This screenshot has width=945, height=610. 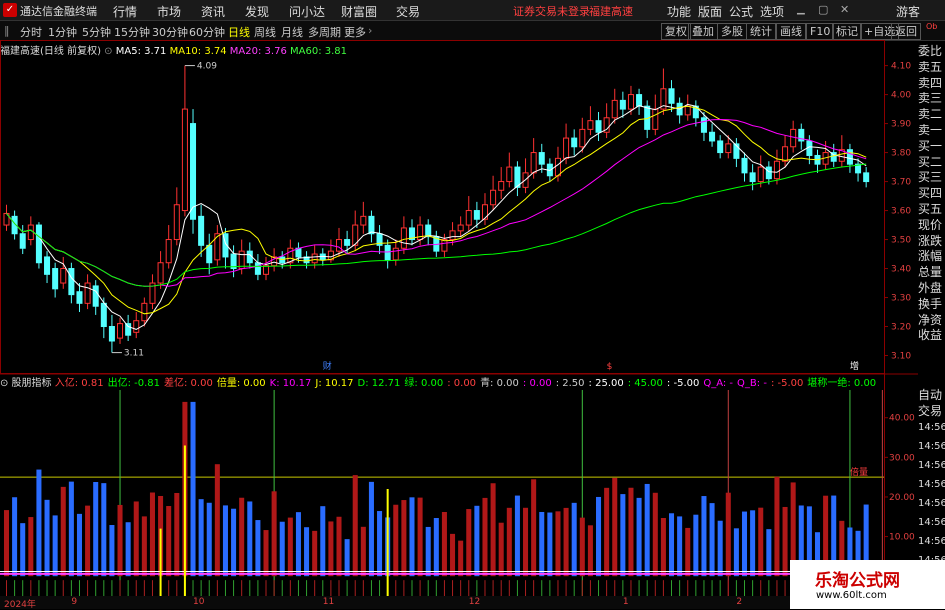 I want to click on high-price-label: 4.09, so click(x=207, y=67).